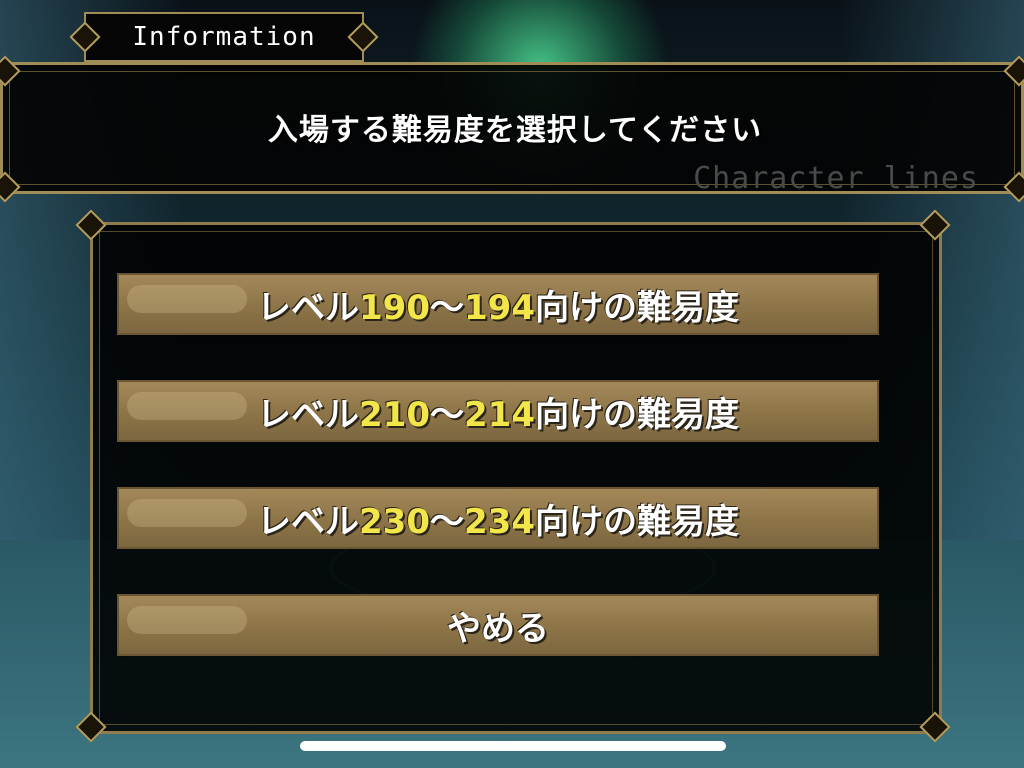 This screenshot has width=1024, height=768. I want to click on option-label: レベル210〜214向けの難易度, so click(498, 414).